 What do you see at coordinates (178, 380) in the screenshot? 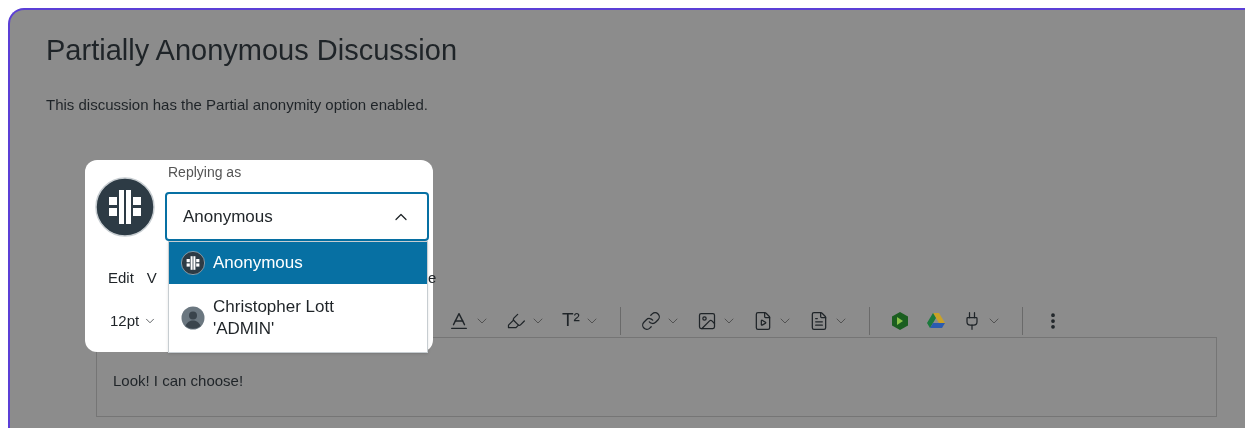
I see `editor-text: Look! I can choose!` at bounding box center [178, 380].